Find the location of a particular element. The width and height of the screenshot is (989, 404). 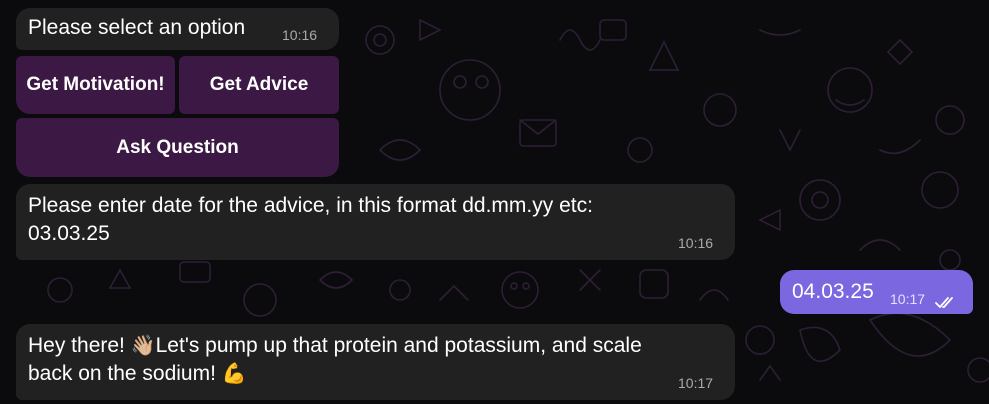

message-text: Hey there! is located at coordinates (79, 345).